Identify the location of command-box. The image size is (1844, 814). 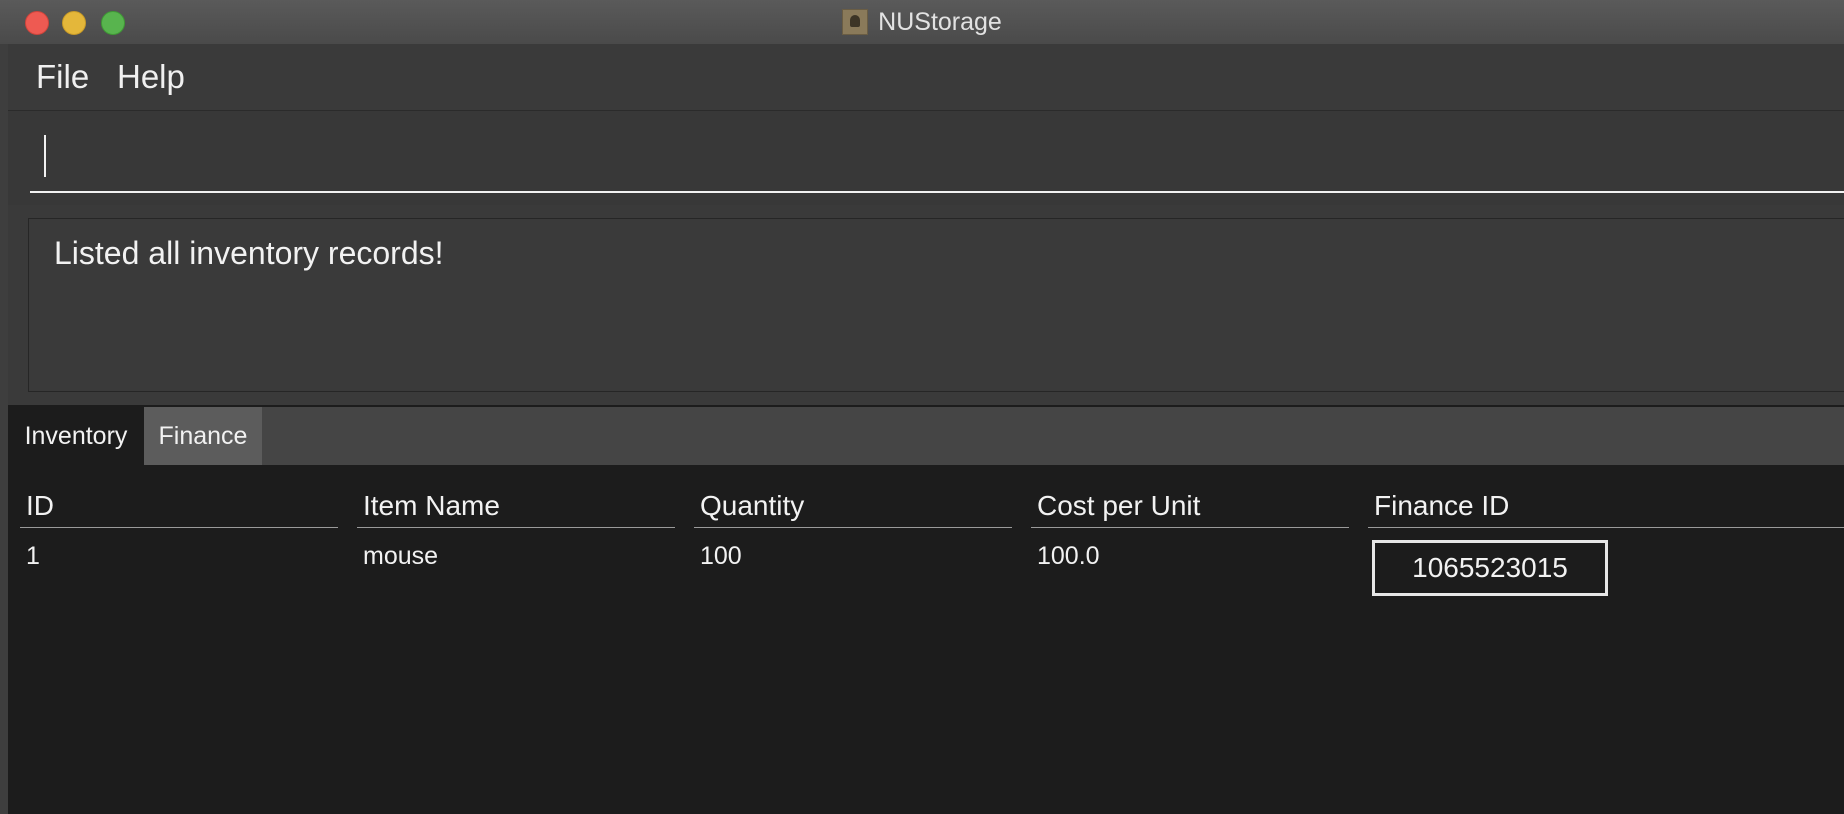
(926, 158).